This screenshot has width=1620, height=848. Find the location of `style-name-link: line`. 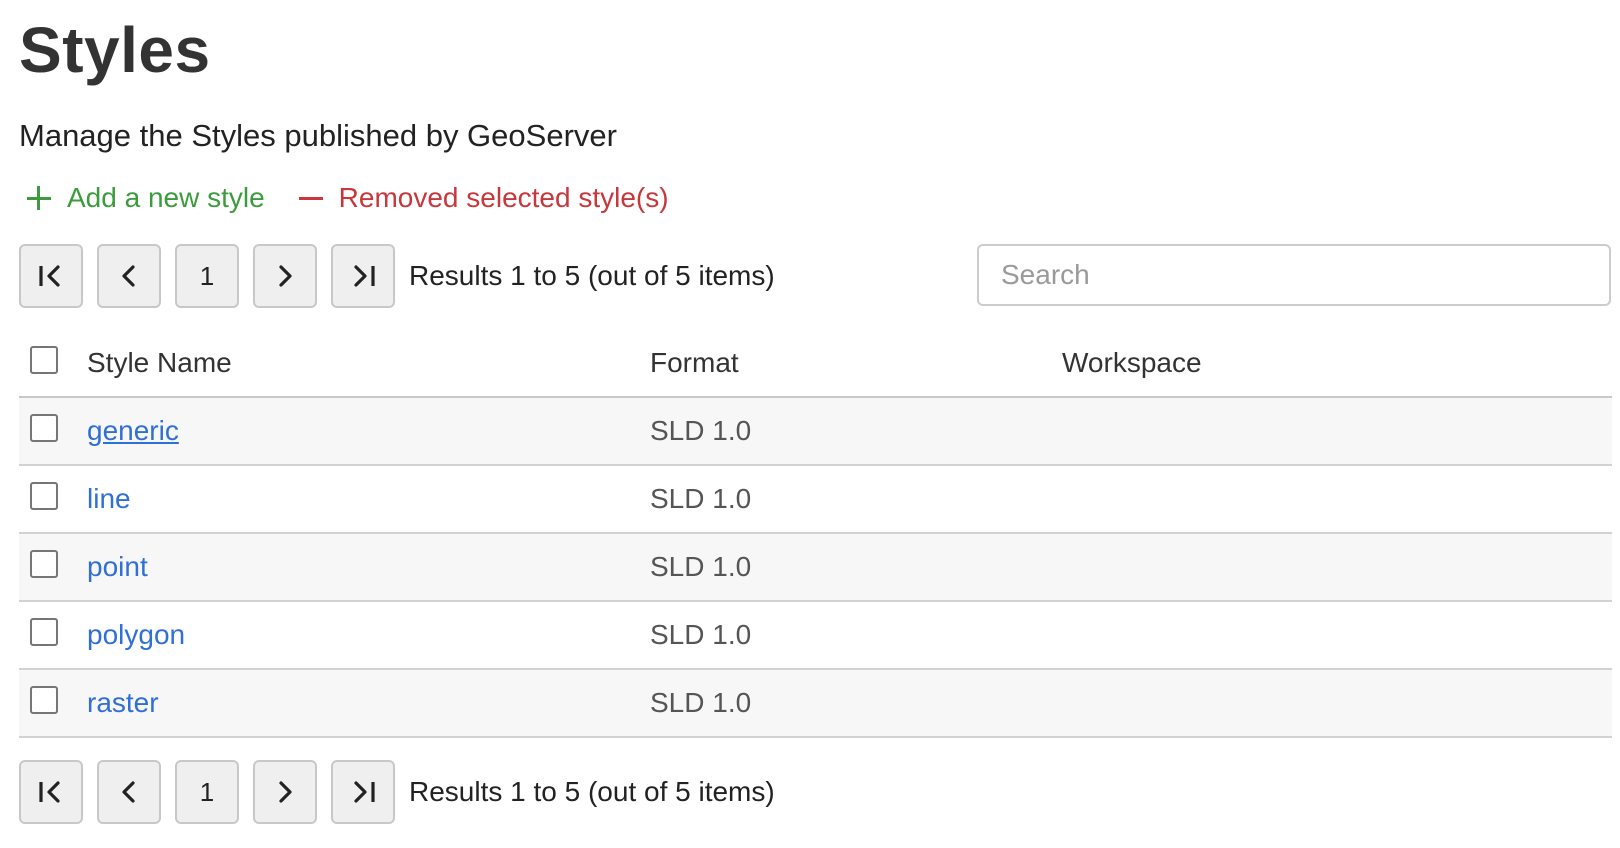

style-name-link: line is located at coordinates (109, 498).